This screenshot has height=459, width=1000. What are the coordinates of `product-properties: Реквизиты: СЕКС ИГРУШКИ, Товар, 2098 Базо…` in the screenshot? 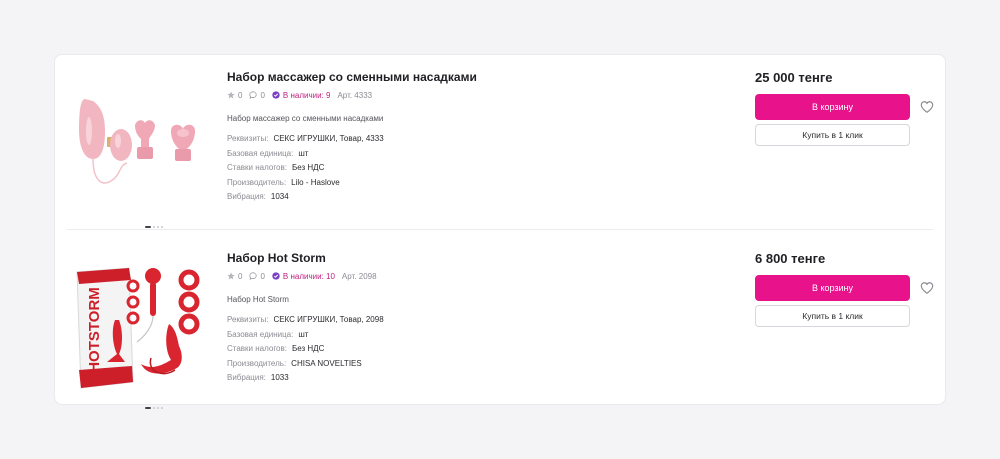 It's located at (467, 349).